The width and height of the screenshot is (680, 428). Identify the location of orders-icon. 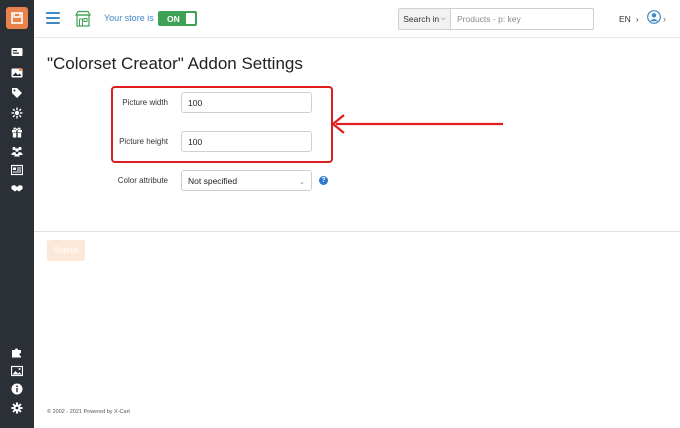
(17, 52).